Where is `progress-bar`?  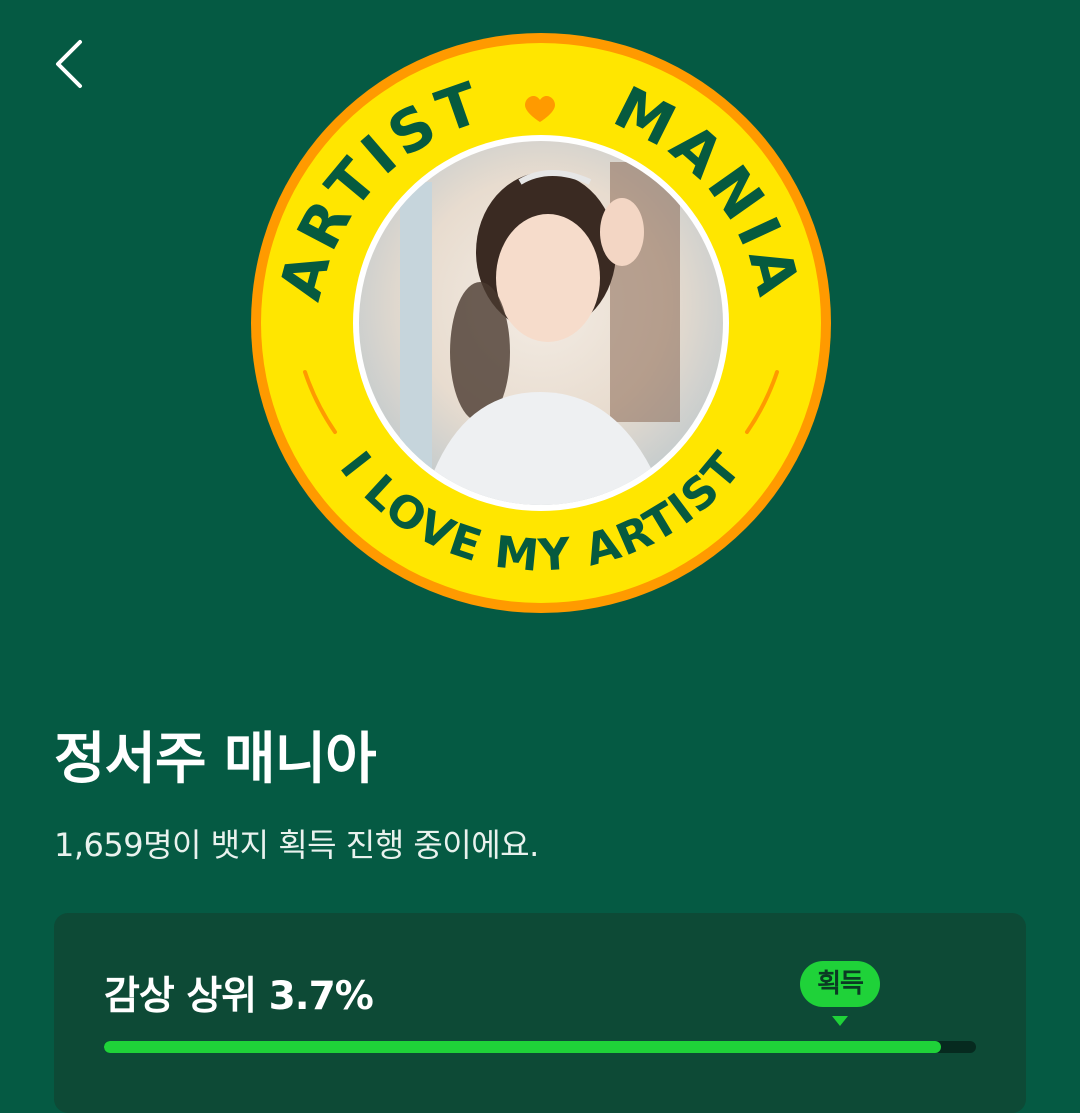 progress-bar is located at coordinates (540, 1047).